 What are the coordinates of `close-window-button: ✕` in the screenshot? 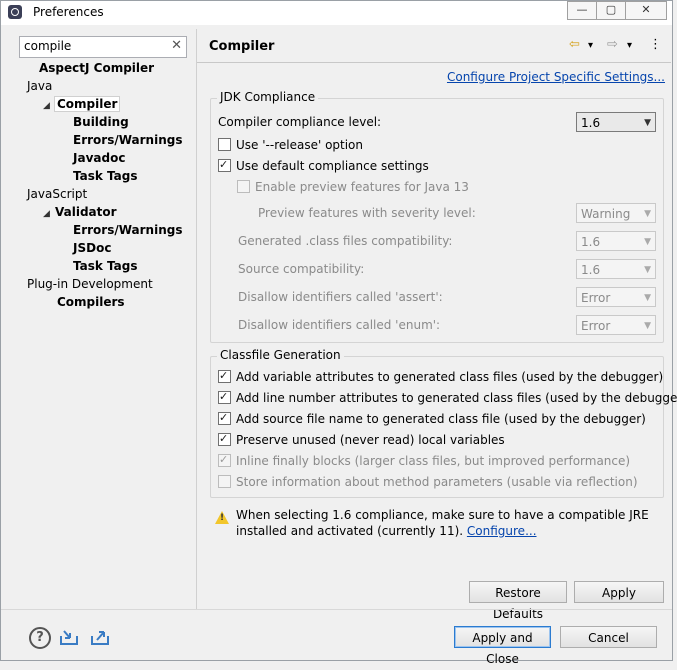 It's located at (646, 10).